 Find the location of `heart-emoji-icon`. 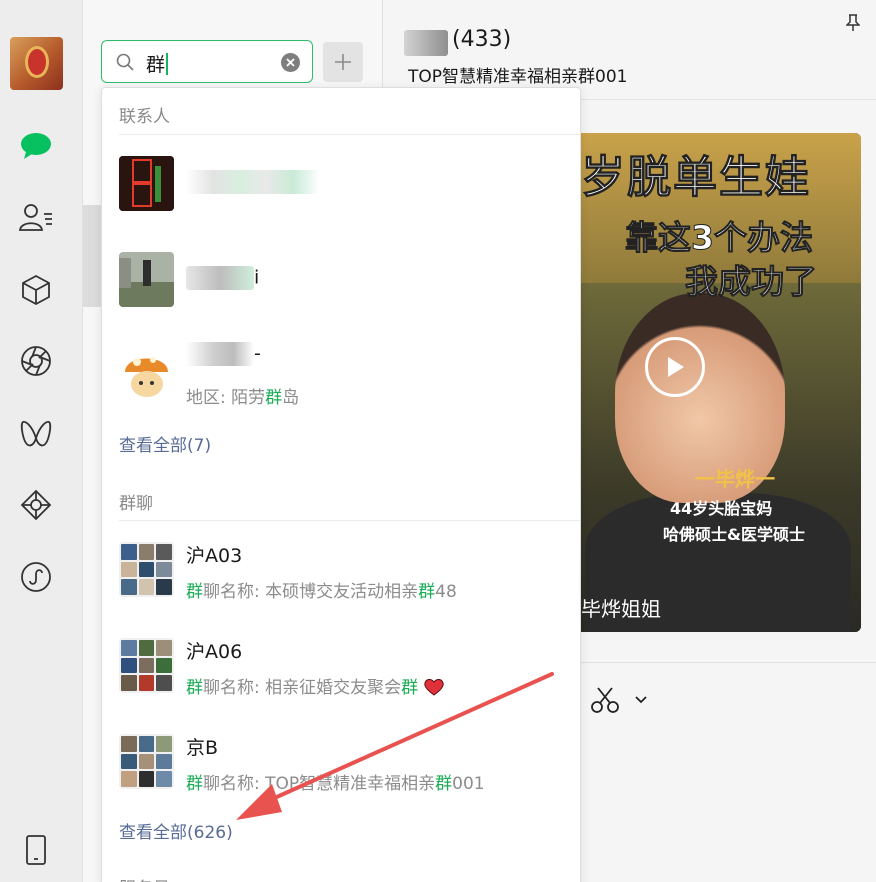

heart-emoji-icon is located at coordinates (433, 687).